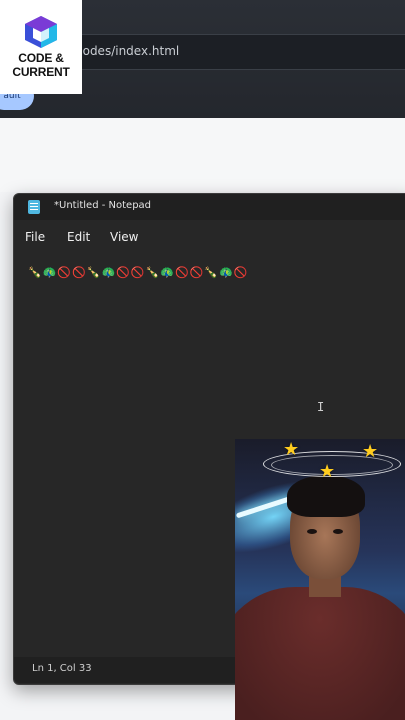 The image size is (405, 720). What do you see at coordinates (320, 653) in the screenshot?
I see `person-shirt` at bounding box center [320, 653].